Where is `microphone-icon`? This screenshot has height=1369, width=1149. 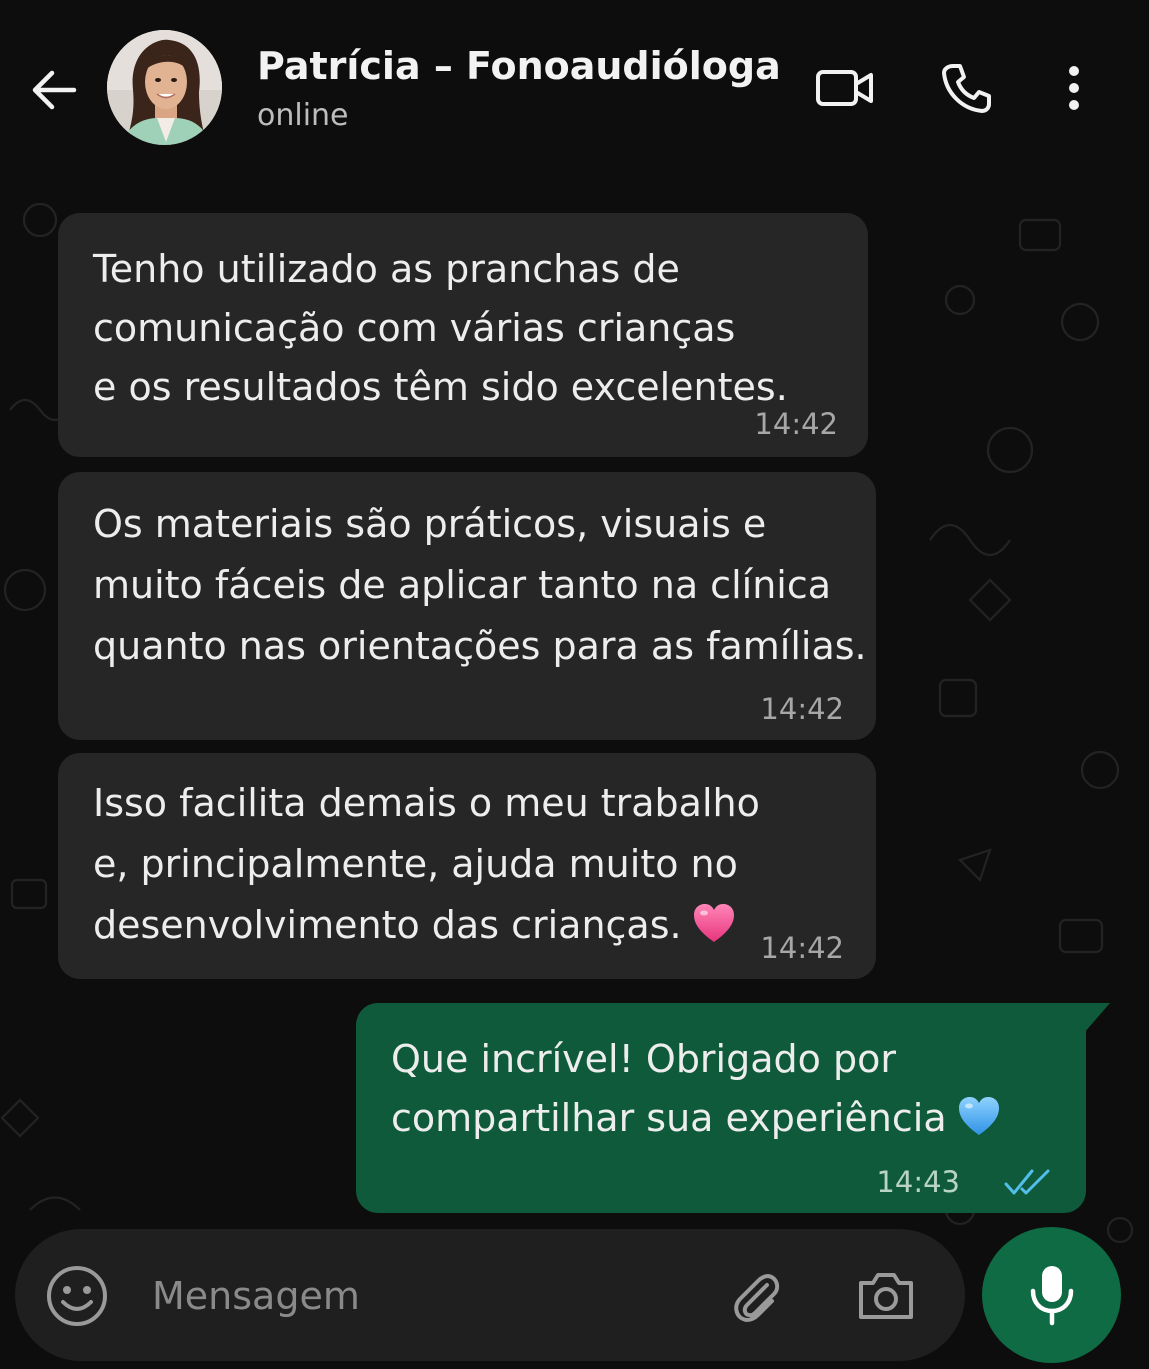
microphone-icon is located at coordinates (1051, 1296).